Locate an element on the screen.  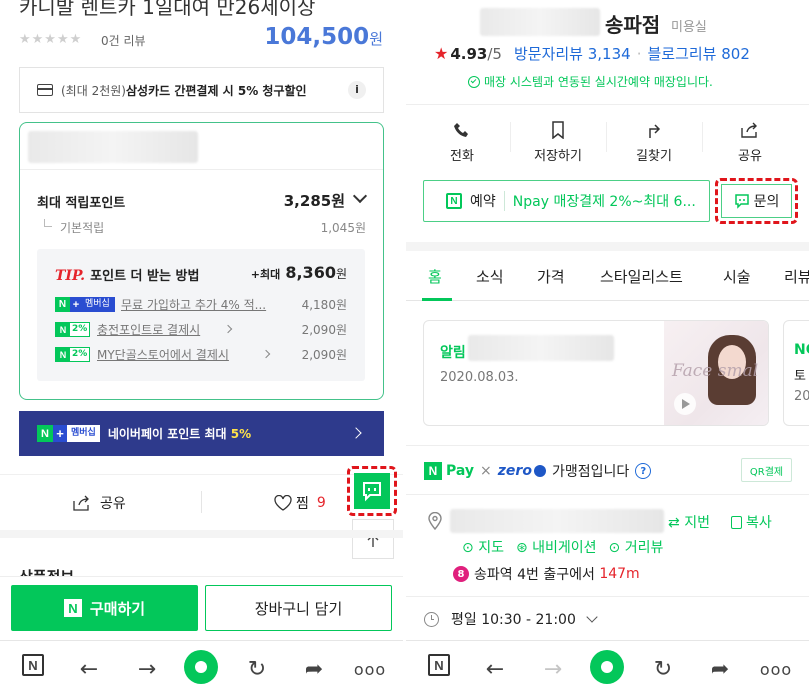
tip-max: +최대 8,360원 is located at coordinates (299, 272).